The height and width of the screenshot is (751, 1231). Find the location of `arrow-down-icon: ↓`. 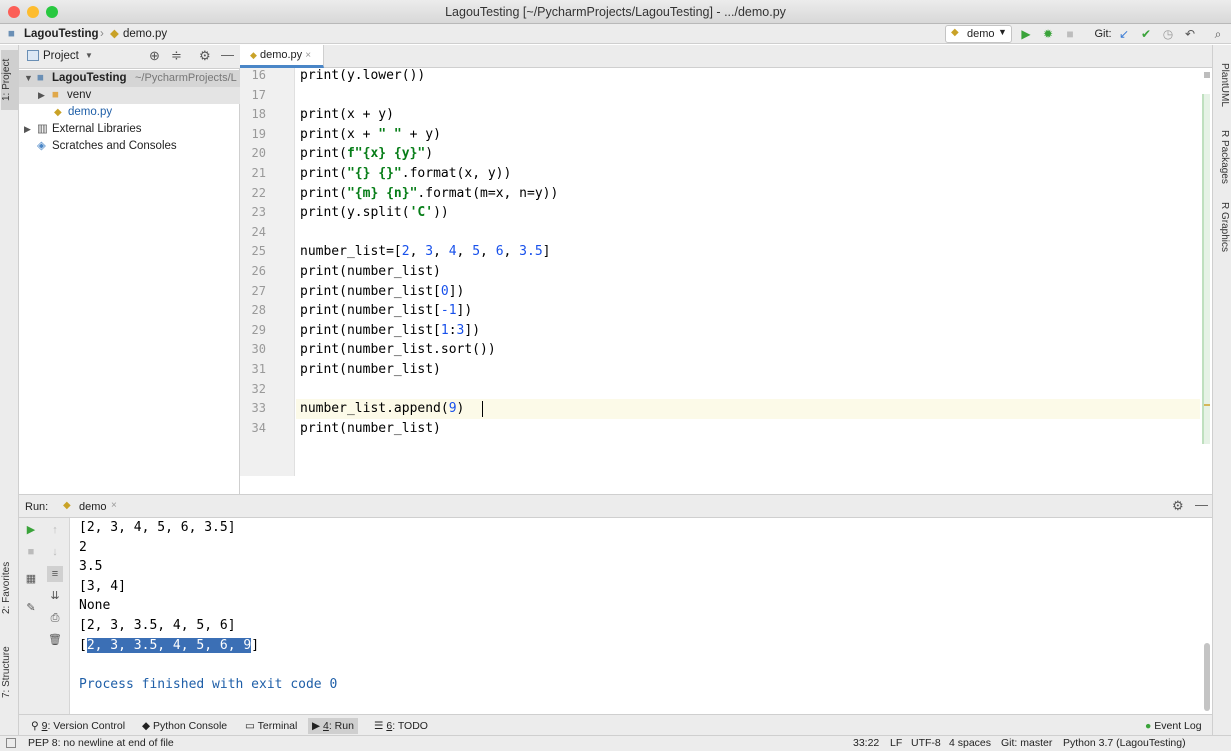

arrow-down-icon: ↓ is located at coordinates (55, 552).